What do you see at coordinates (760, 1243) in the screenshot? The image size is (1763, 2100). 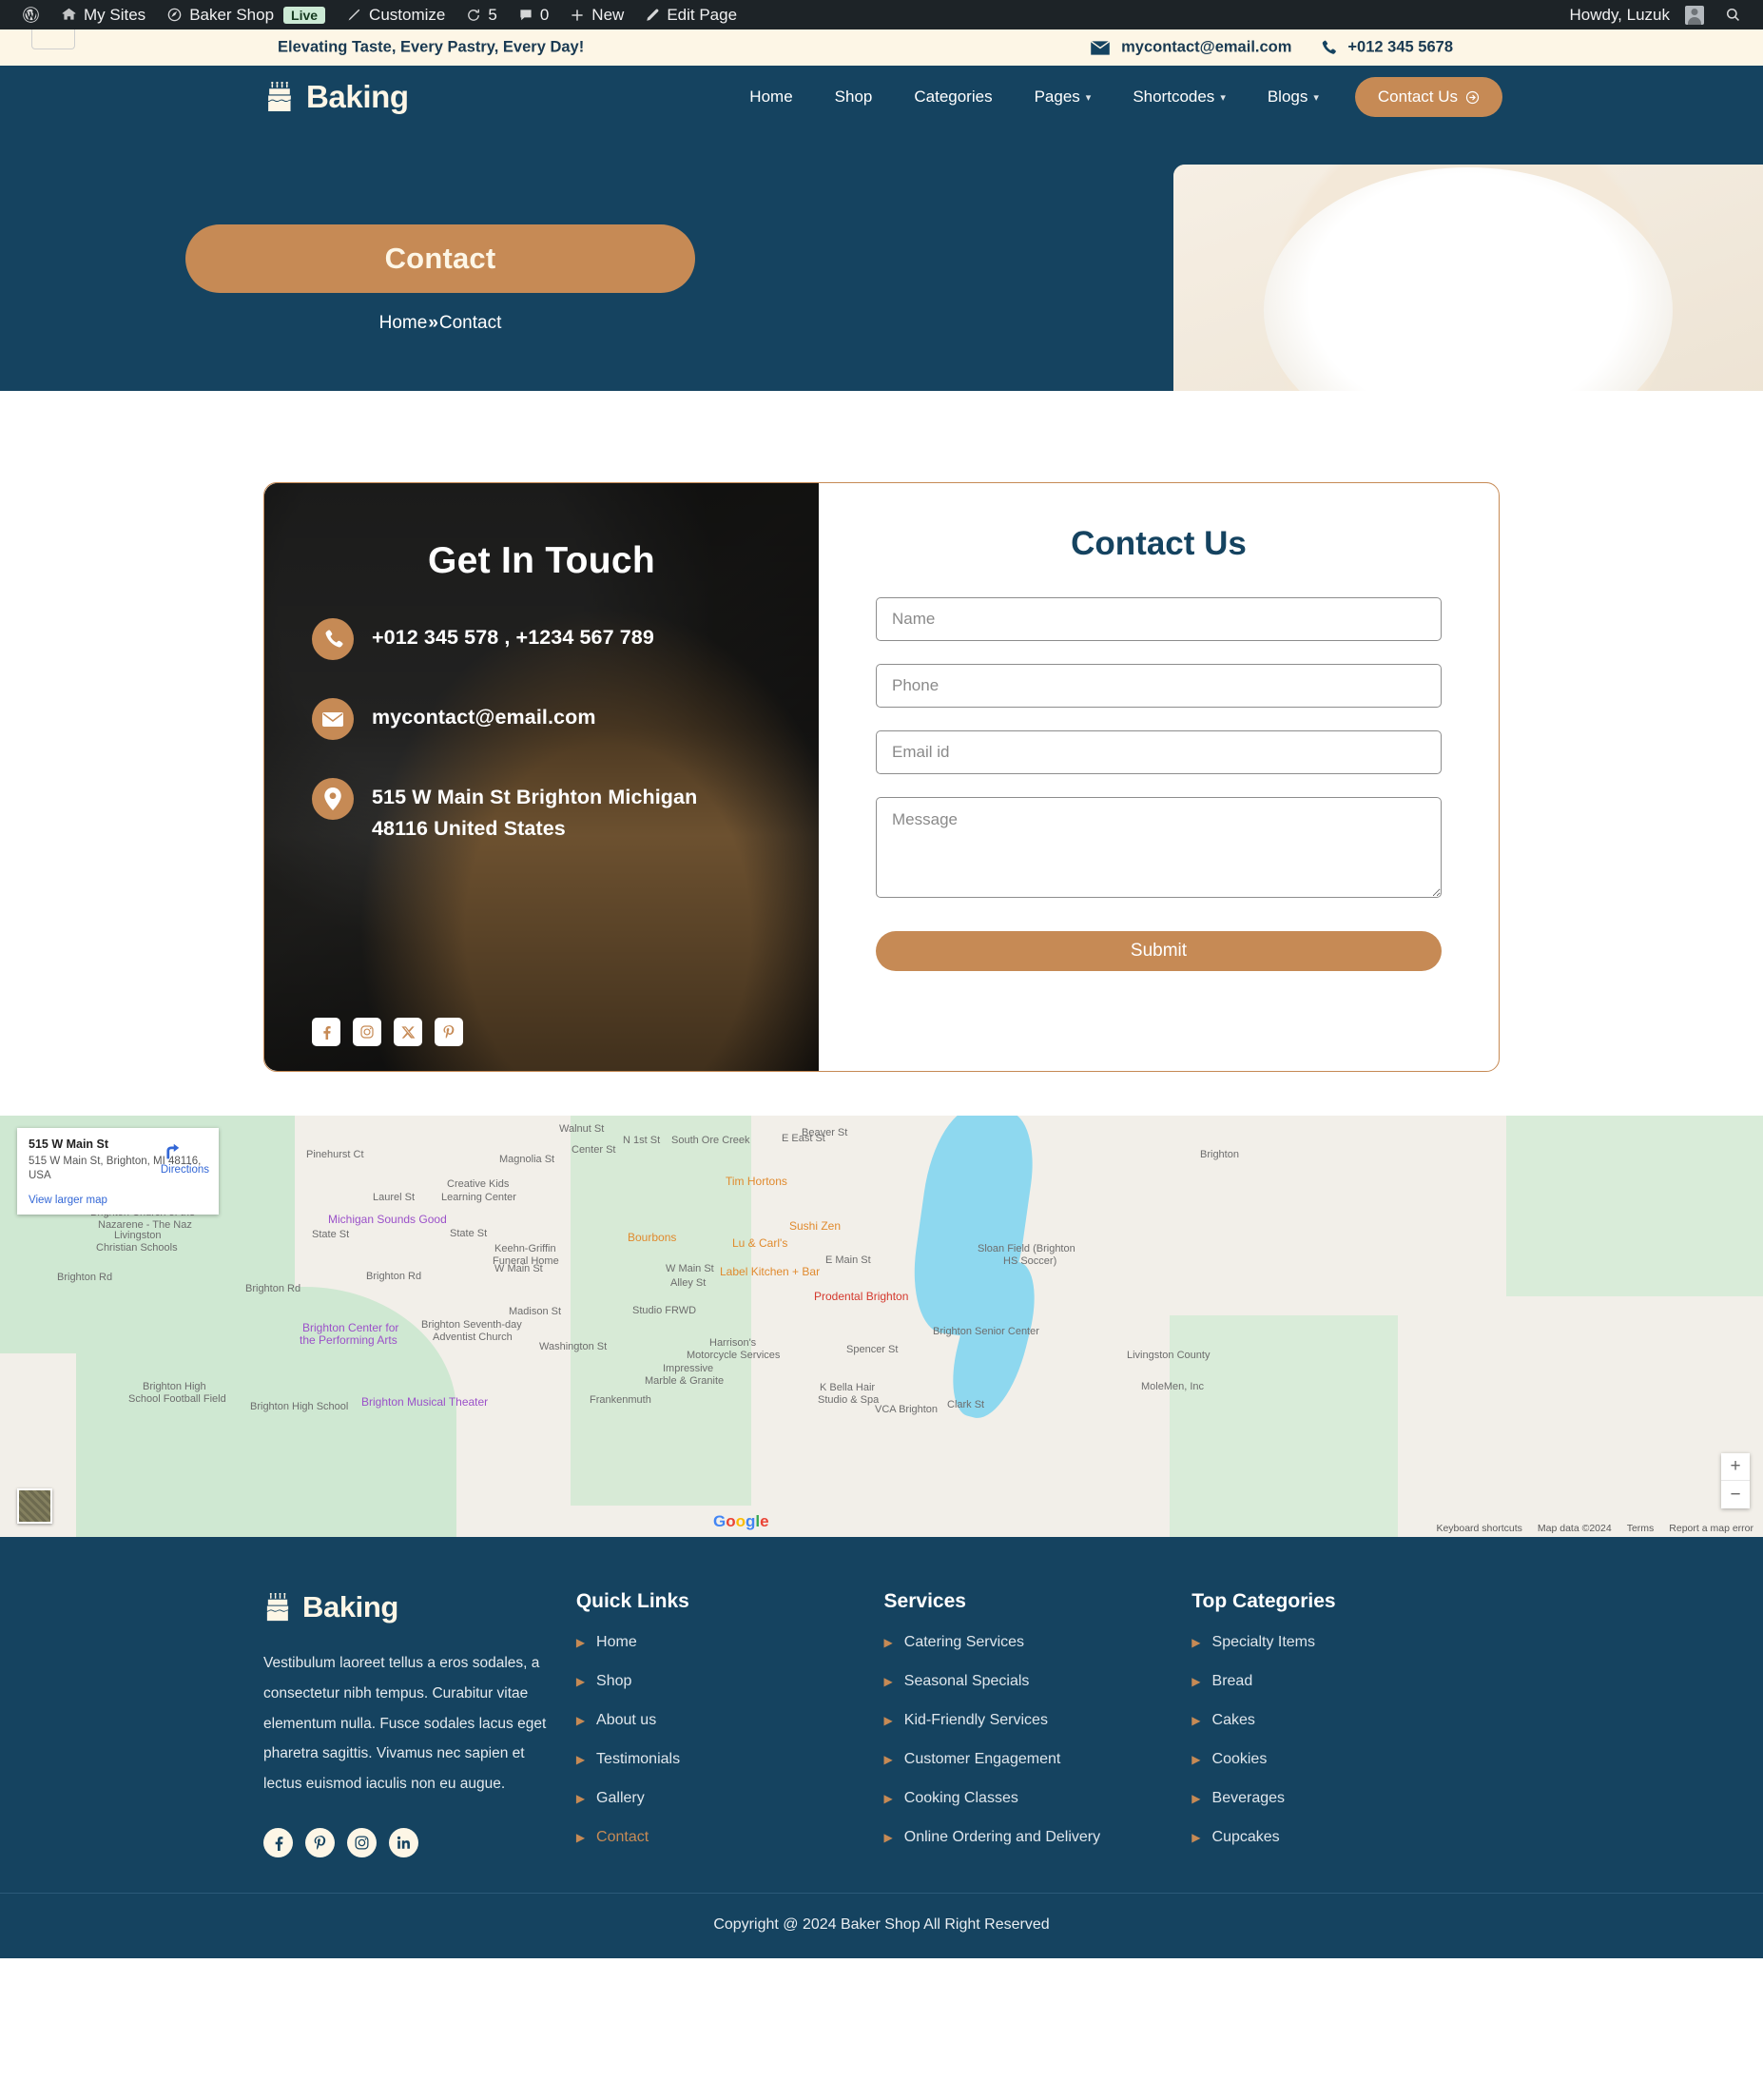 I see `map-street-label: Lu & Carl's` at bounding box center [760, 1243].